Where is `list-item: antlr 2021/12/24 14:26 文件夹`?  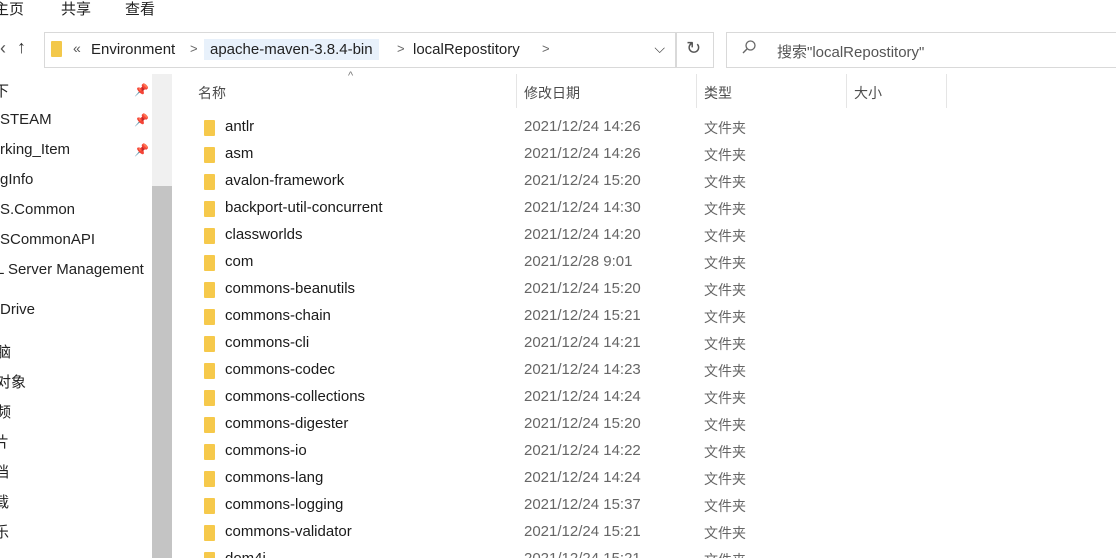
list-item: antlr 2021/12/24 14:26 文件夹 is located at coordinates (644, 128).